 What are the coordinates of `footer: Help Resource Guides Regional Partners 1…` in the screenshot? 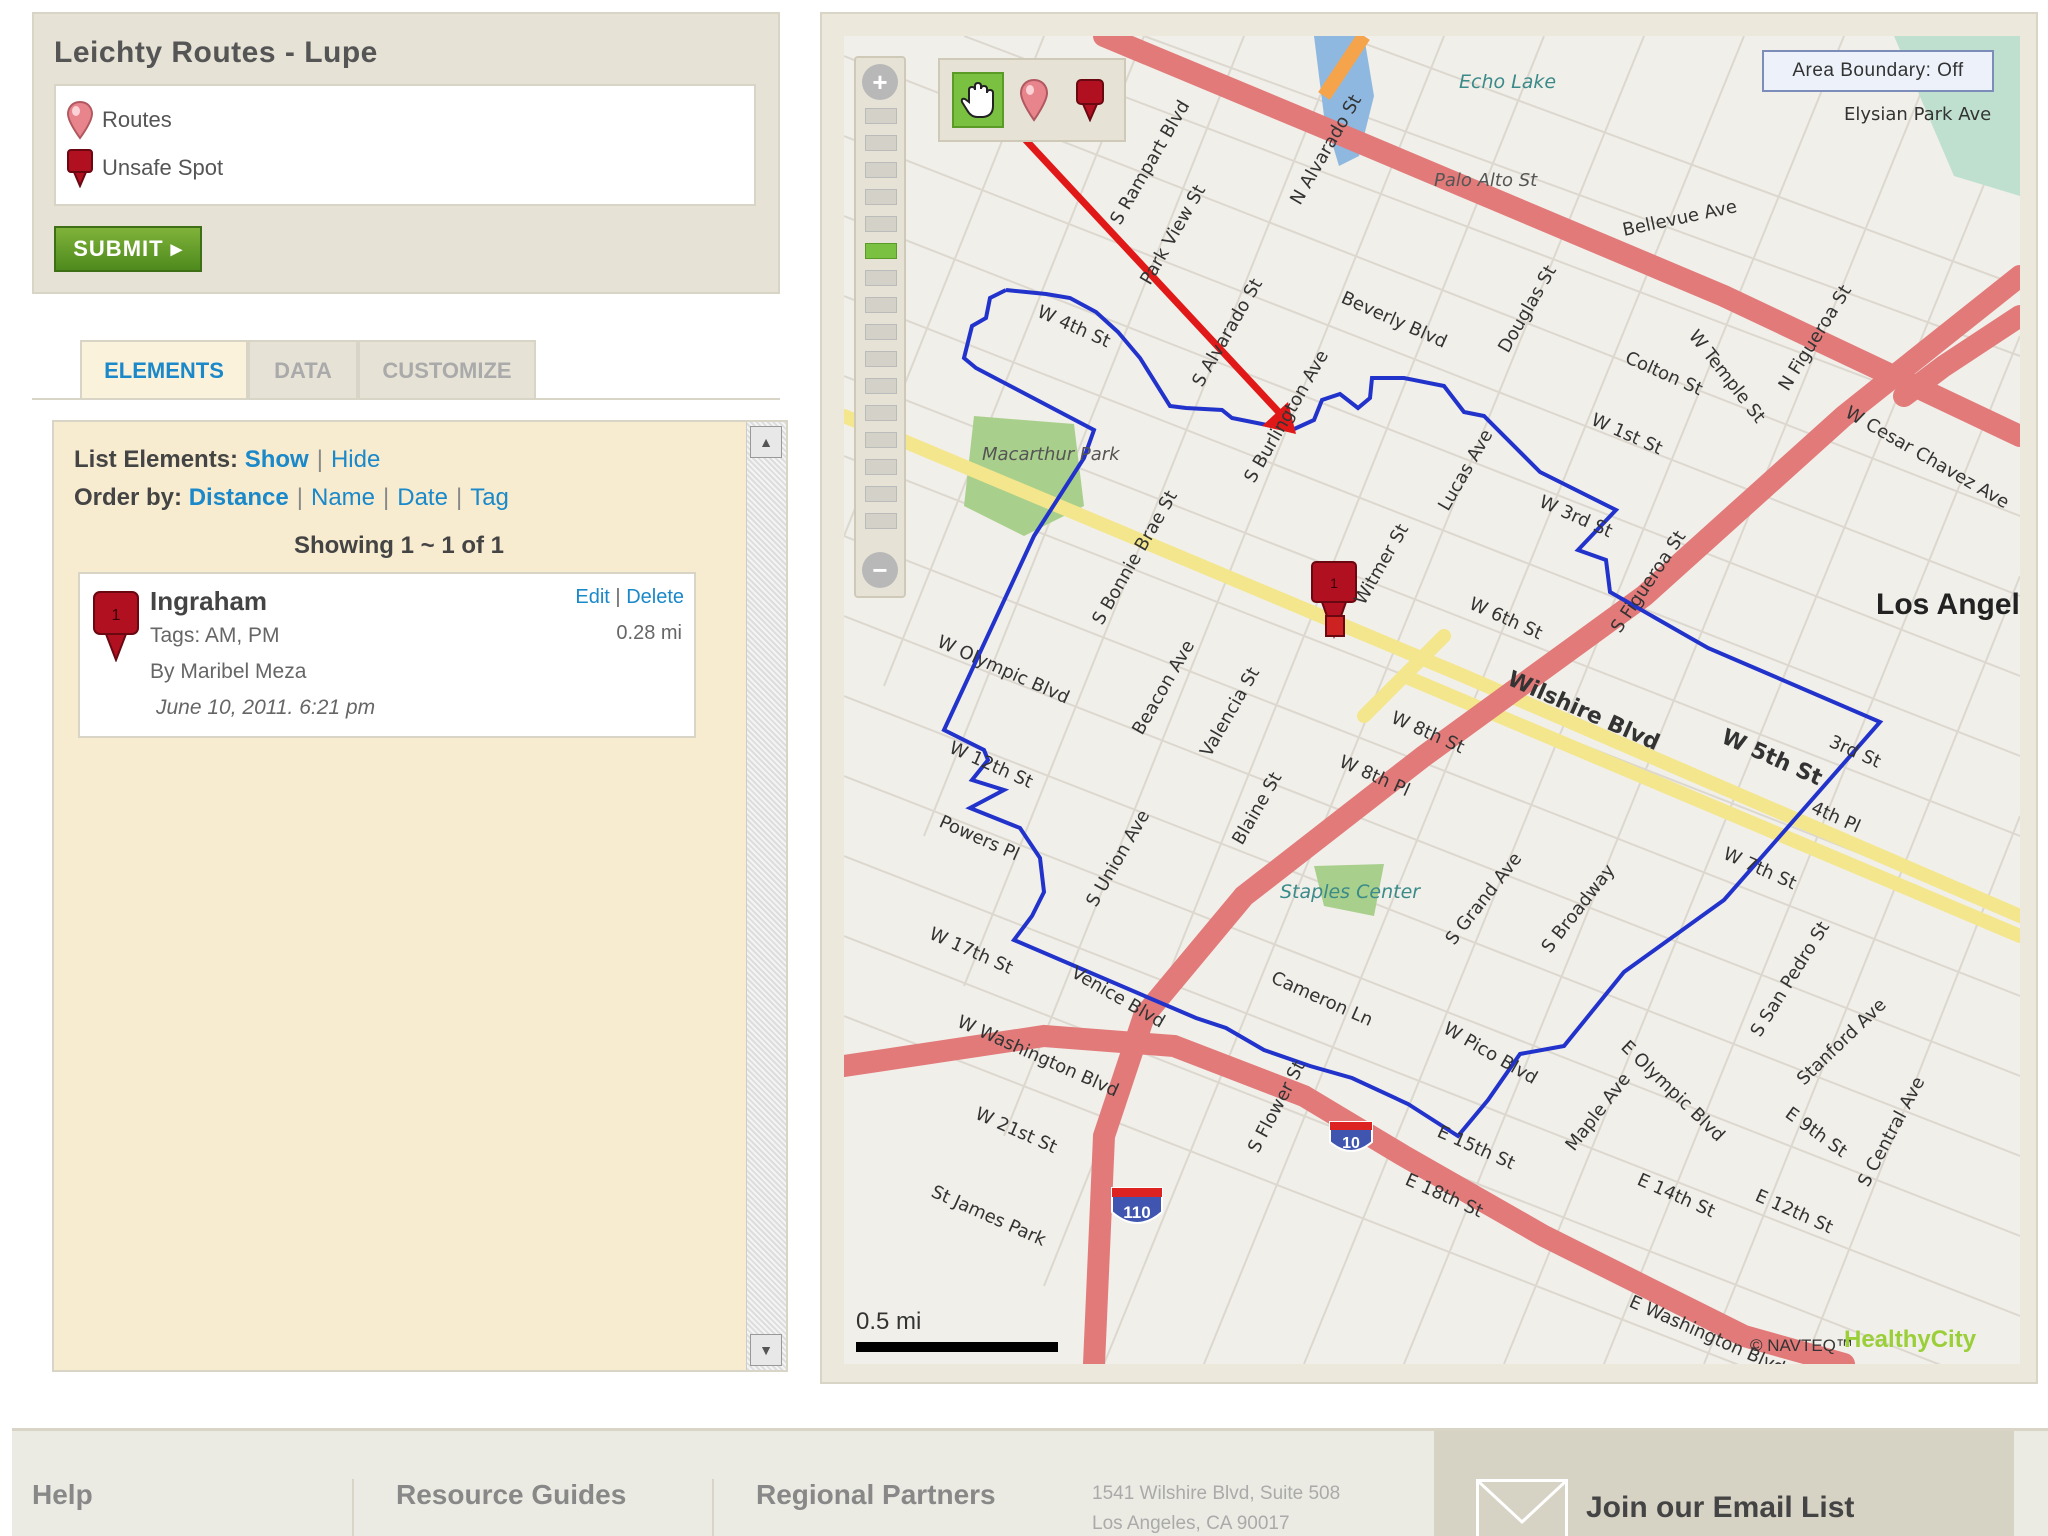 It's located at (1030, 1482).